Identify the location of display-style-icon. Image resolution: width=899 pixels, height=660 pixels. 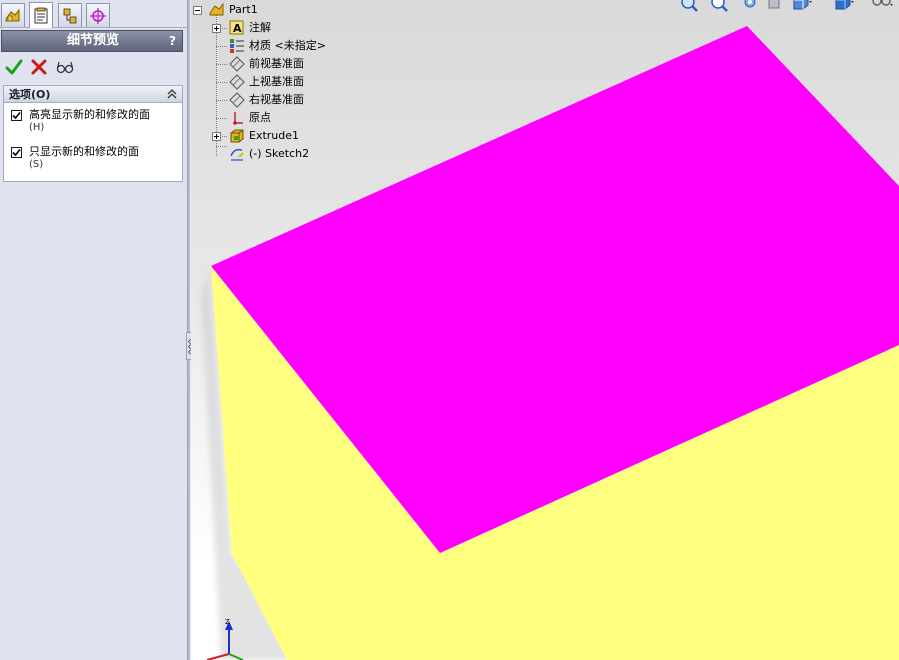
(844, 5).